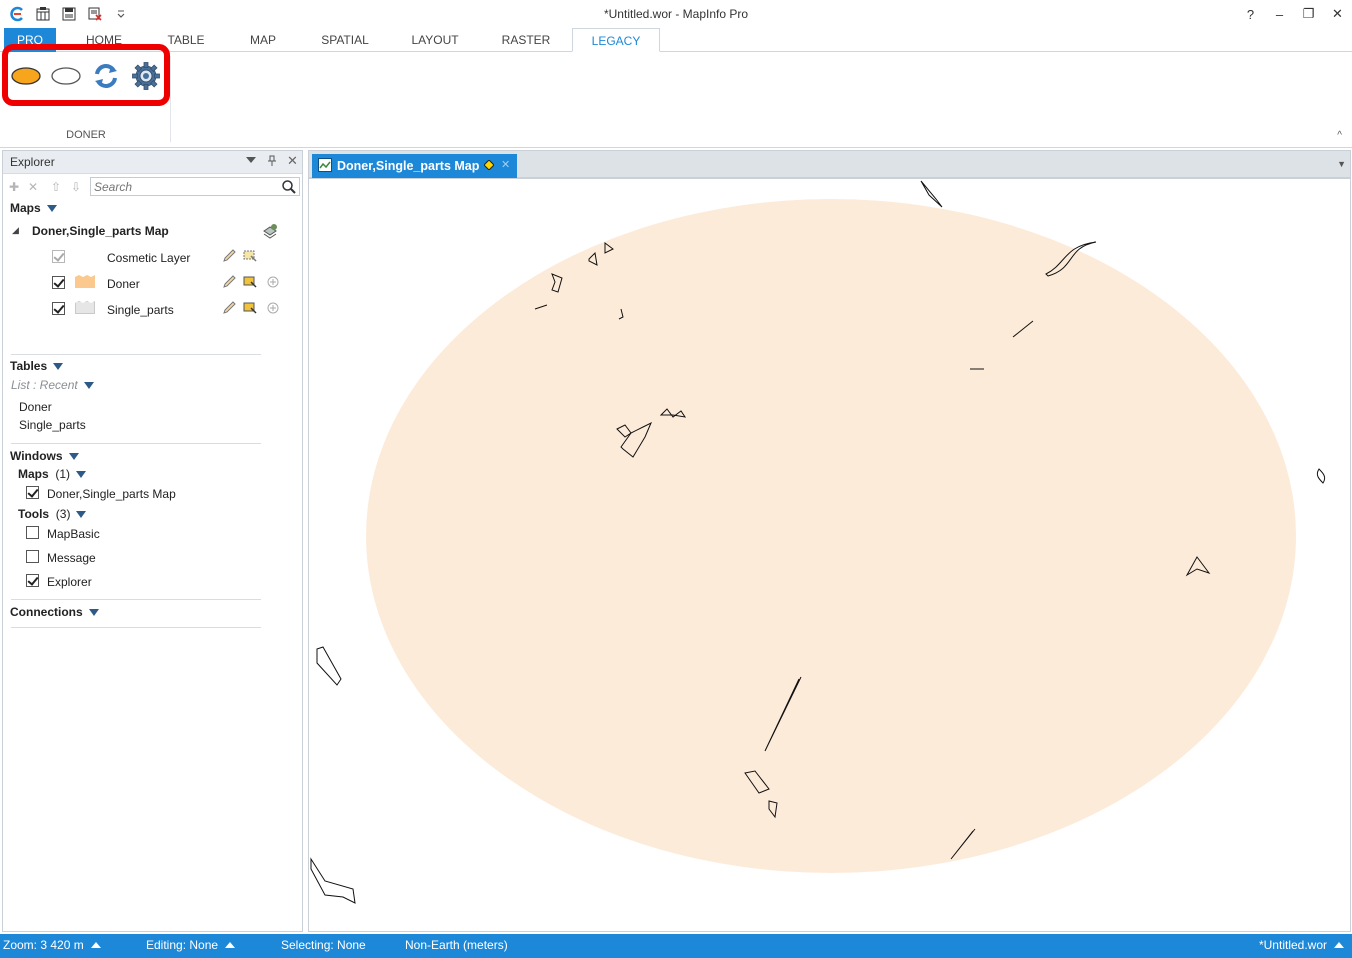 The width and height of the screenshot is (1352, 958). I want to click on tab-overflow-icon: ▼, so click(1341, 164).